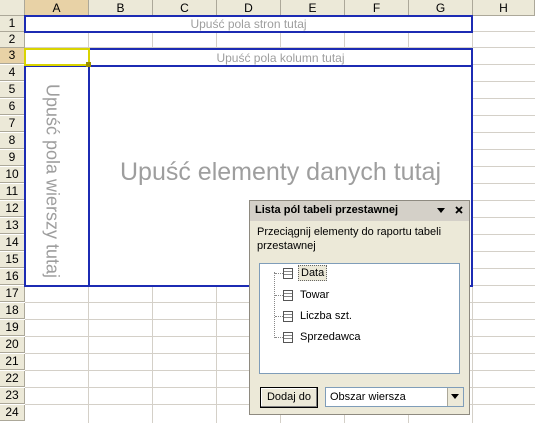 This screenshot has width=535, height=423. I want to click on row-header-1: 1, so click(12, 24).